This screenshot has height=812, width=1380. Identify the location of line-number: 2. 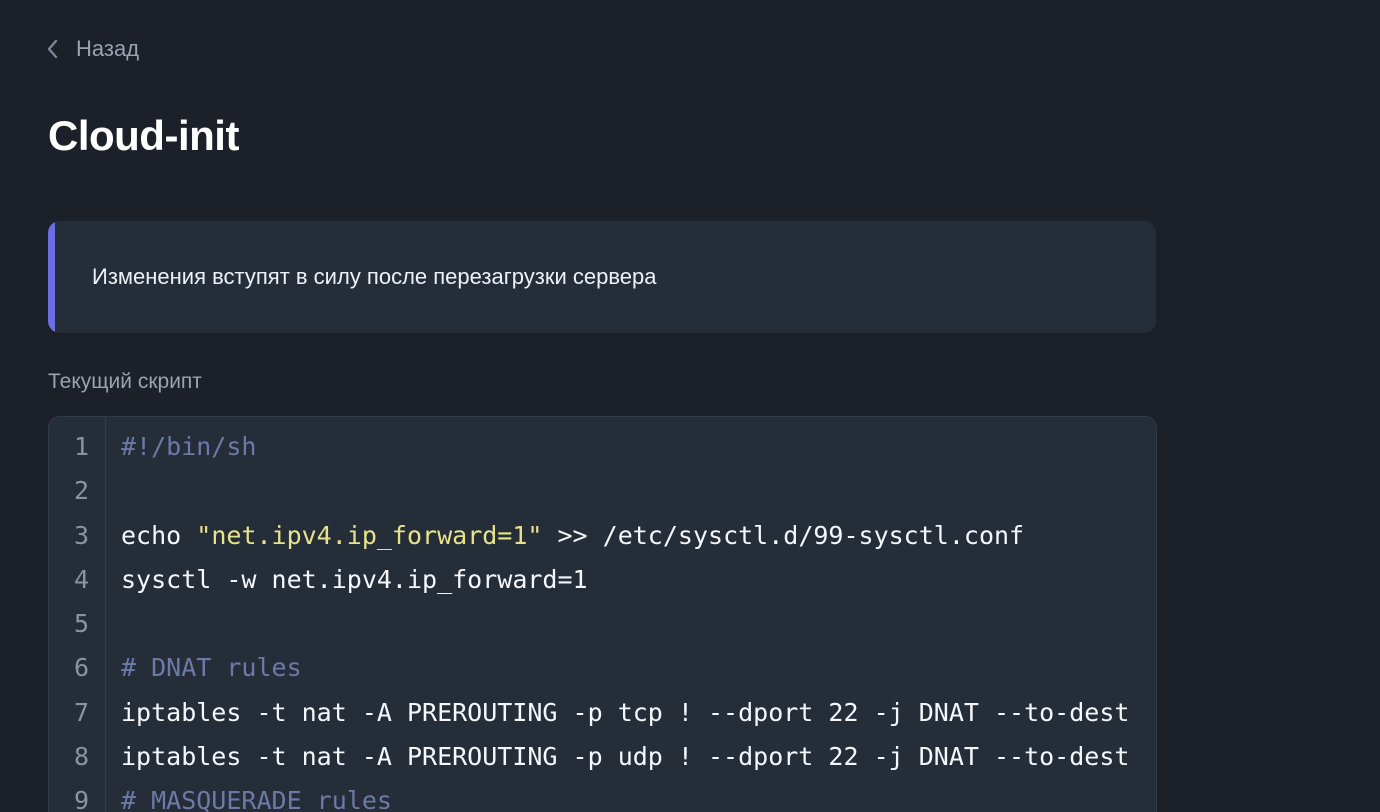
(81, 491).